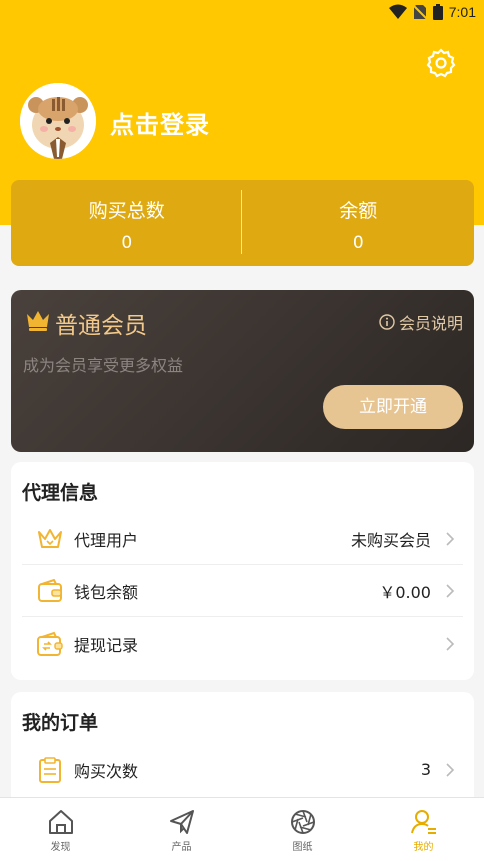 This screenshot has height=861, width=484. I want to click on login-text: 点击登录, so click(160, 122).